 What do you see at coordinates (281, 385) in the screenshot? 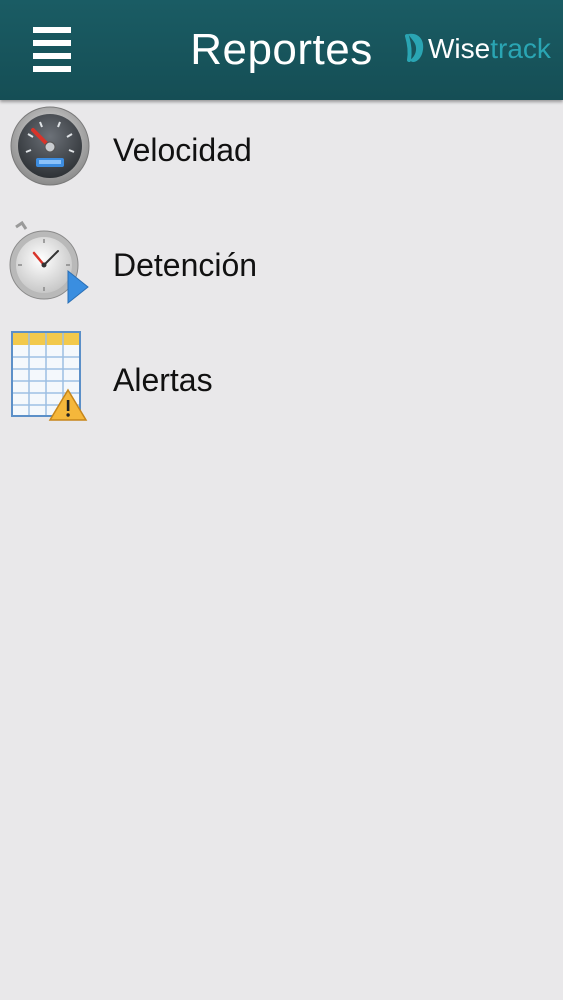
I see `report-item-alertas: Alertas` at bounding box center [281, 385].